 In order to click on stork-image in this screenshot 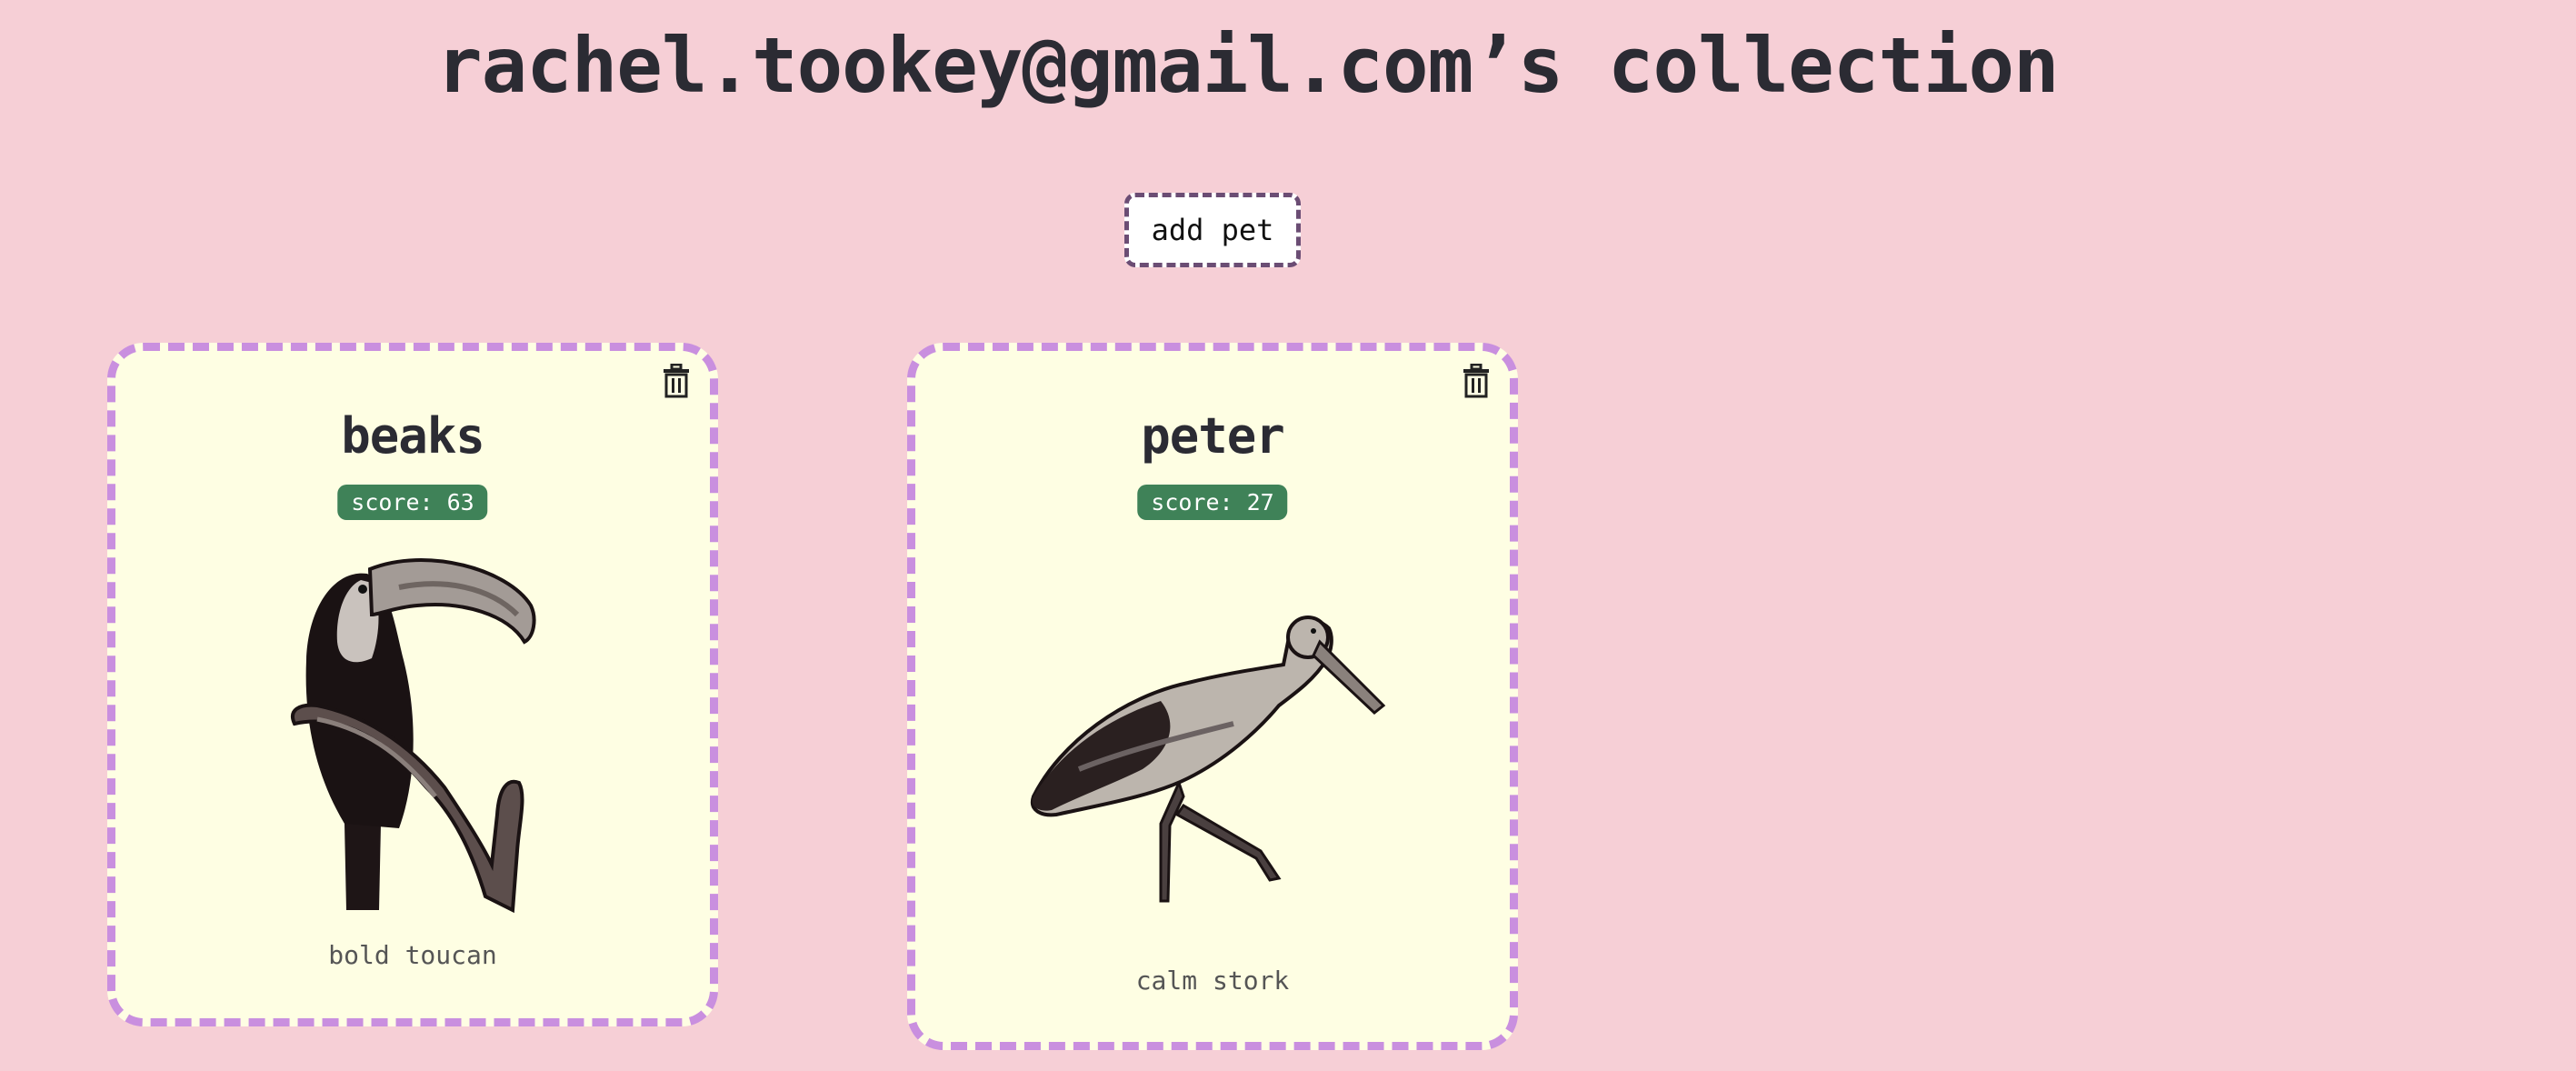, I will do `click(1208, 759)`.